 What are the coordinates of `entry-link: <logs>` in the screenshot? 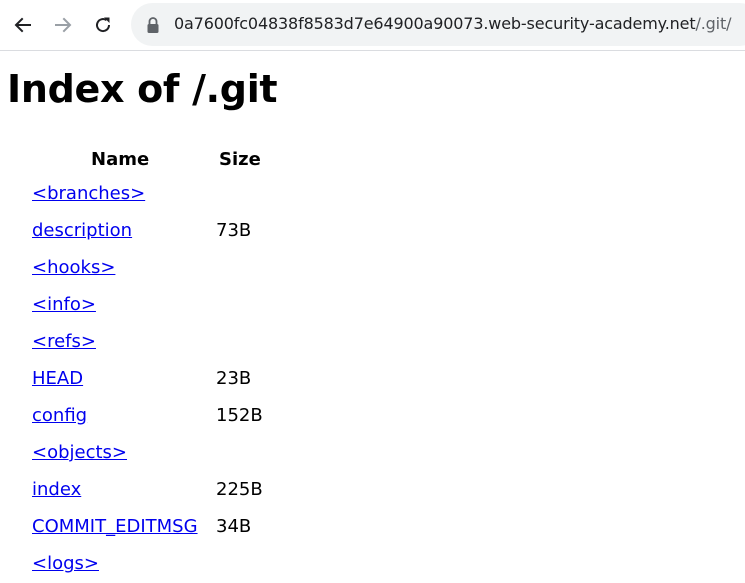 It's located at (65, 563).